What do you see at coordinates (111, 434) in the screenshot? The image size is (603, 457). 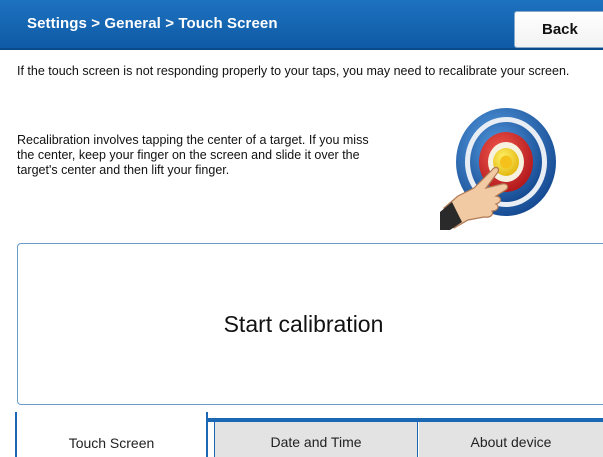 I see `tab-touch-screen: Touch Screen` at bounding box center [111, 434].